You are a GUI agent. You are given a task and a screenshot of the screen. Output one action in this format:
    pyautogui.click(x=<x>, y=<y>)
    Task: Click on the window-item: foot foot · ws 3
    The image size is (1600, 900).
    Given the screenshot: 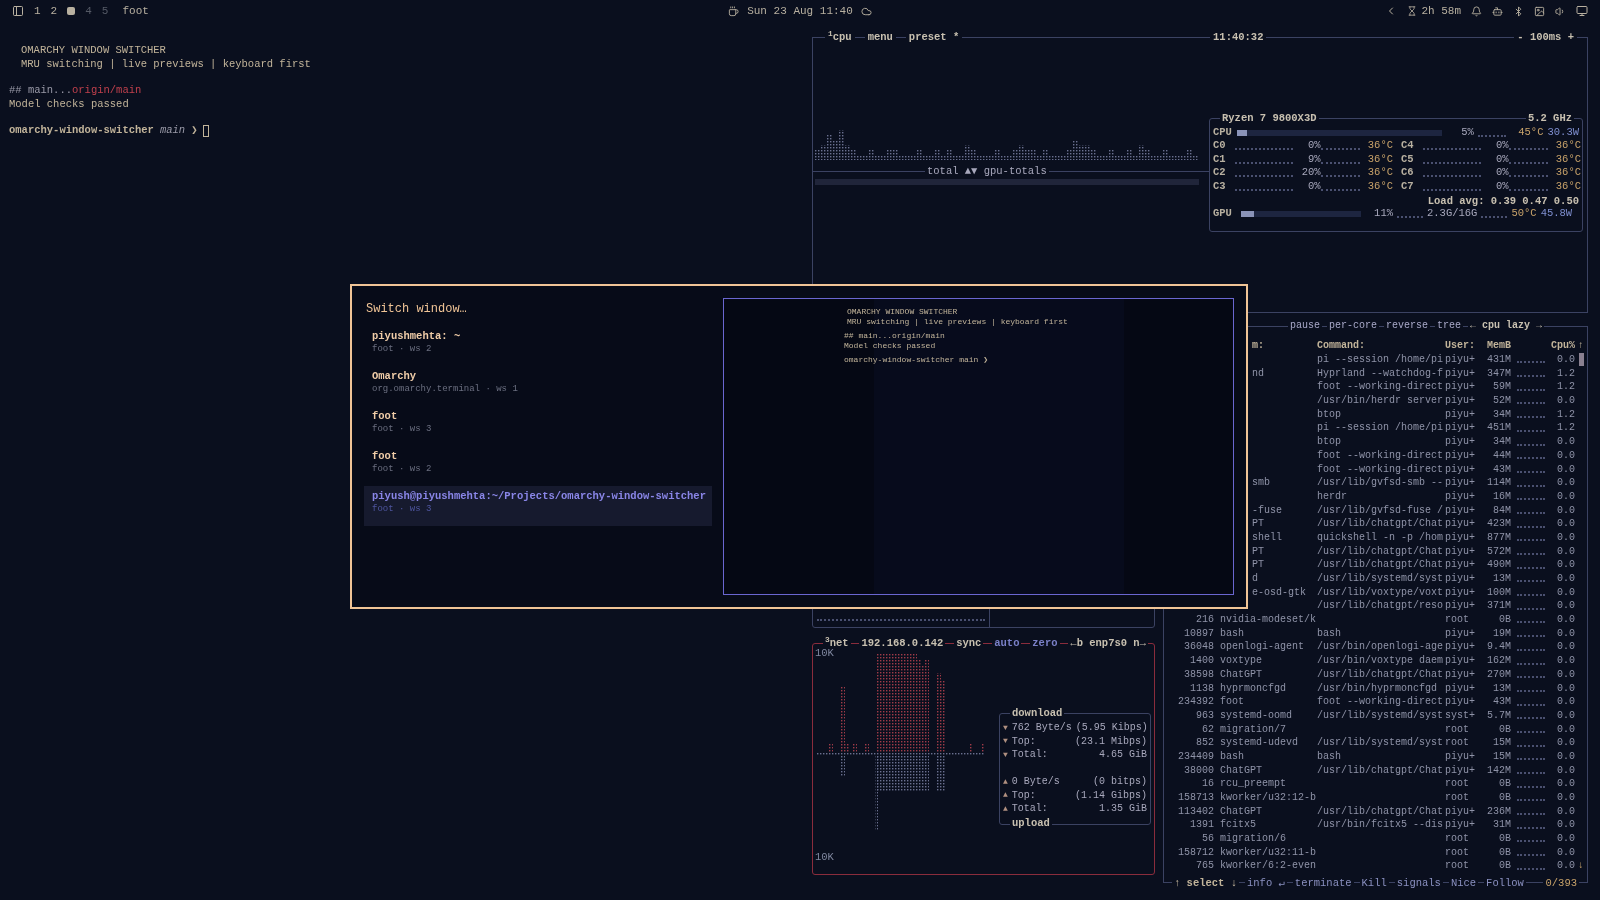 What is the action you would take?
    pyautogui.click(x=538, y=426)
    